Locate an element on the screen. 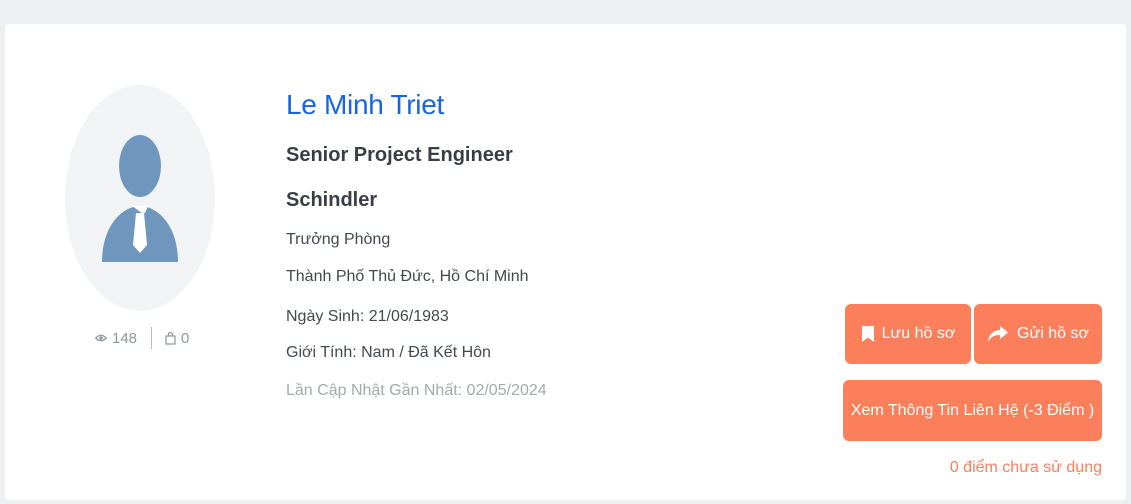  save-profile-button: Lưu hồ sơ is located at coordinates (908, 334).